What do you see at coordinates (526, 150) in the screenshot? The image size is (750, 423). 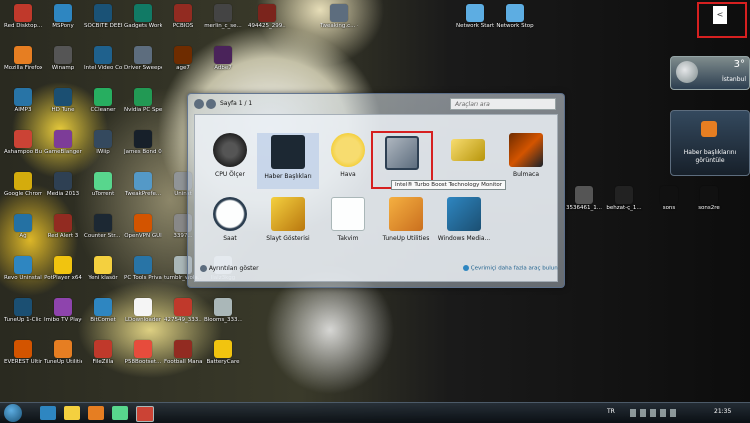 I see `puzzle-icon` at bounding box center [526, 150].